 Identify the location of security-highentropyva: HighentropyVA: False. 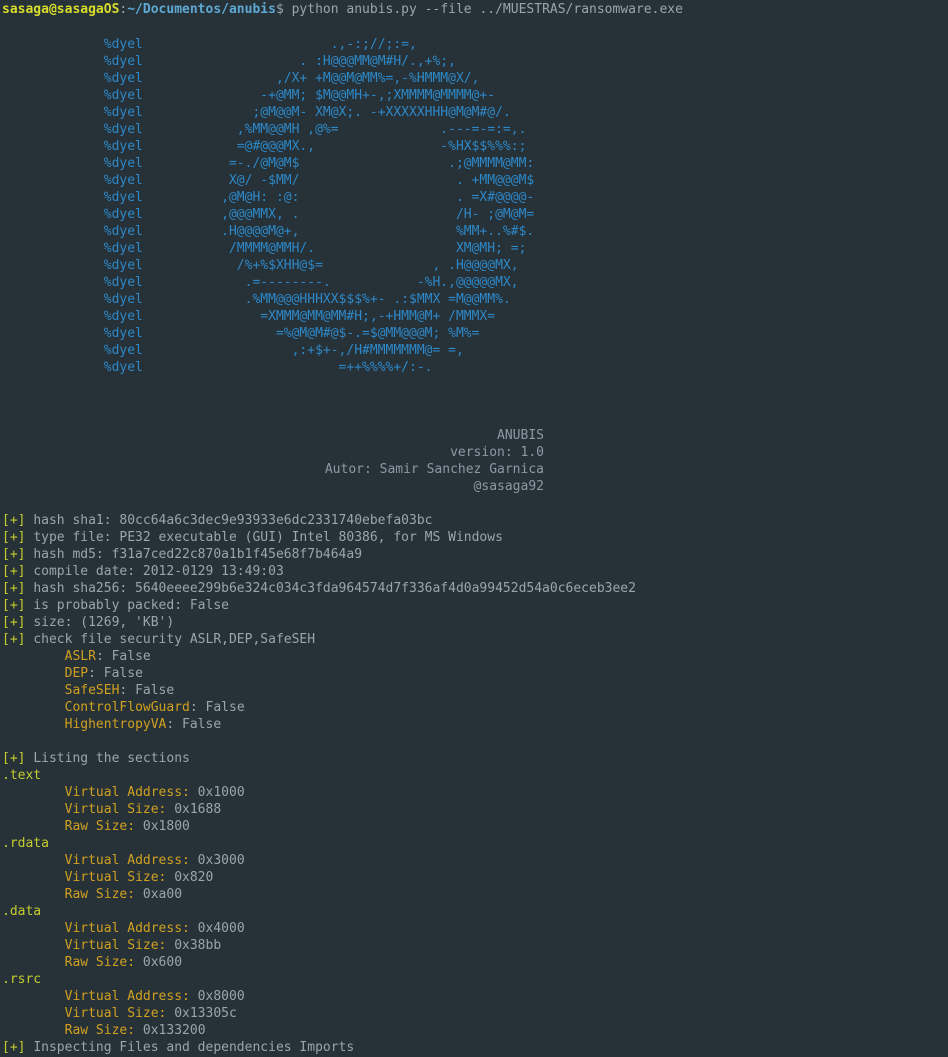
(143, 724).